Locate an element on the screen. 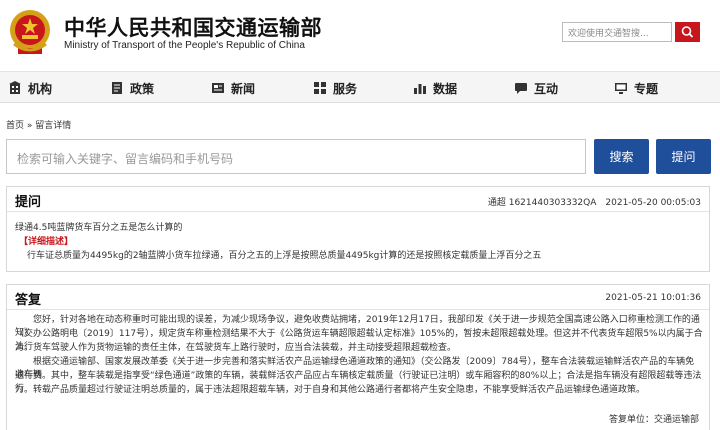 The height and width of the screenshot is (430, 720). question-meta: 通超 1621440303332QA 2021-05-20 00:05:03 is located at coordinates (594, 203).